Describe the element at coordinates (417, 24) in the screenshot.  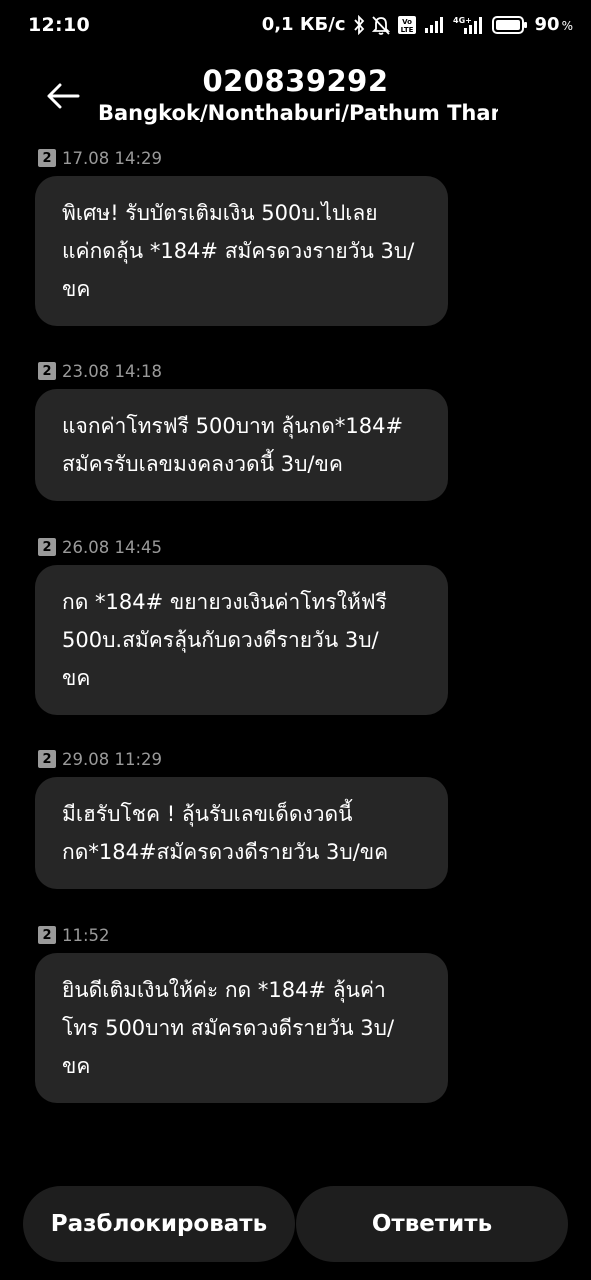
I see `status-icons: 0,1 КБ/с Vo LTE 4G+ 90 %` at that location.